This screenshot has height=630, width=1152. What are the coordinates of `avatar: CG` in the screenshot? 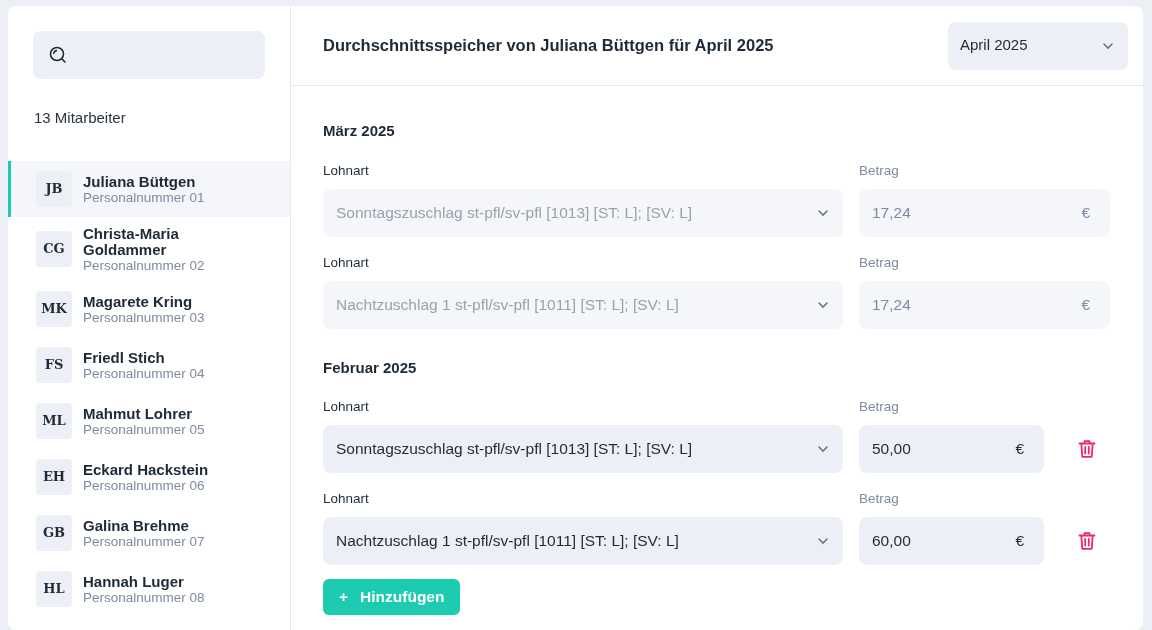 It's located at (54, 249).